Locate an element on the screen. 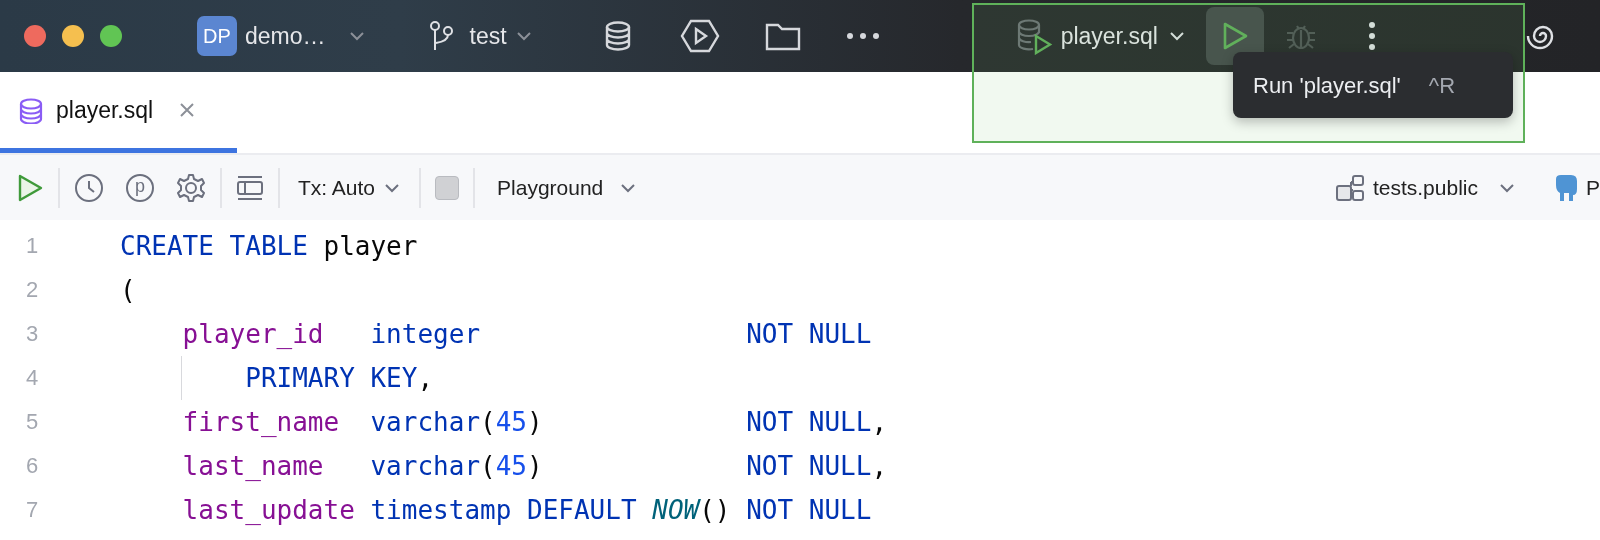 The height and width of the screenshot is (540, 1600). close-icon is located at coordinates (187, 110).